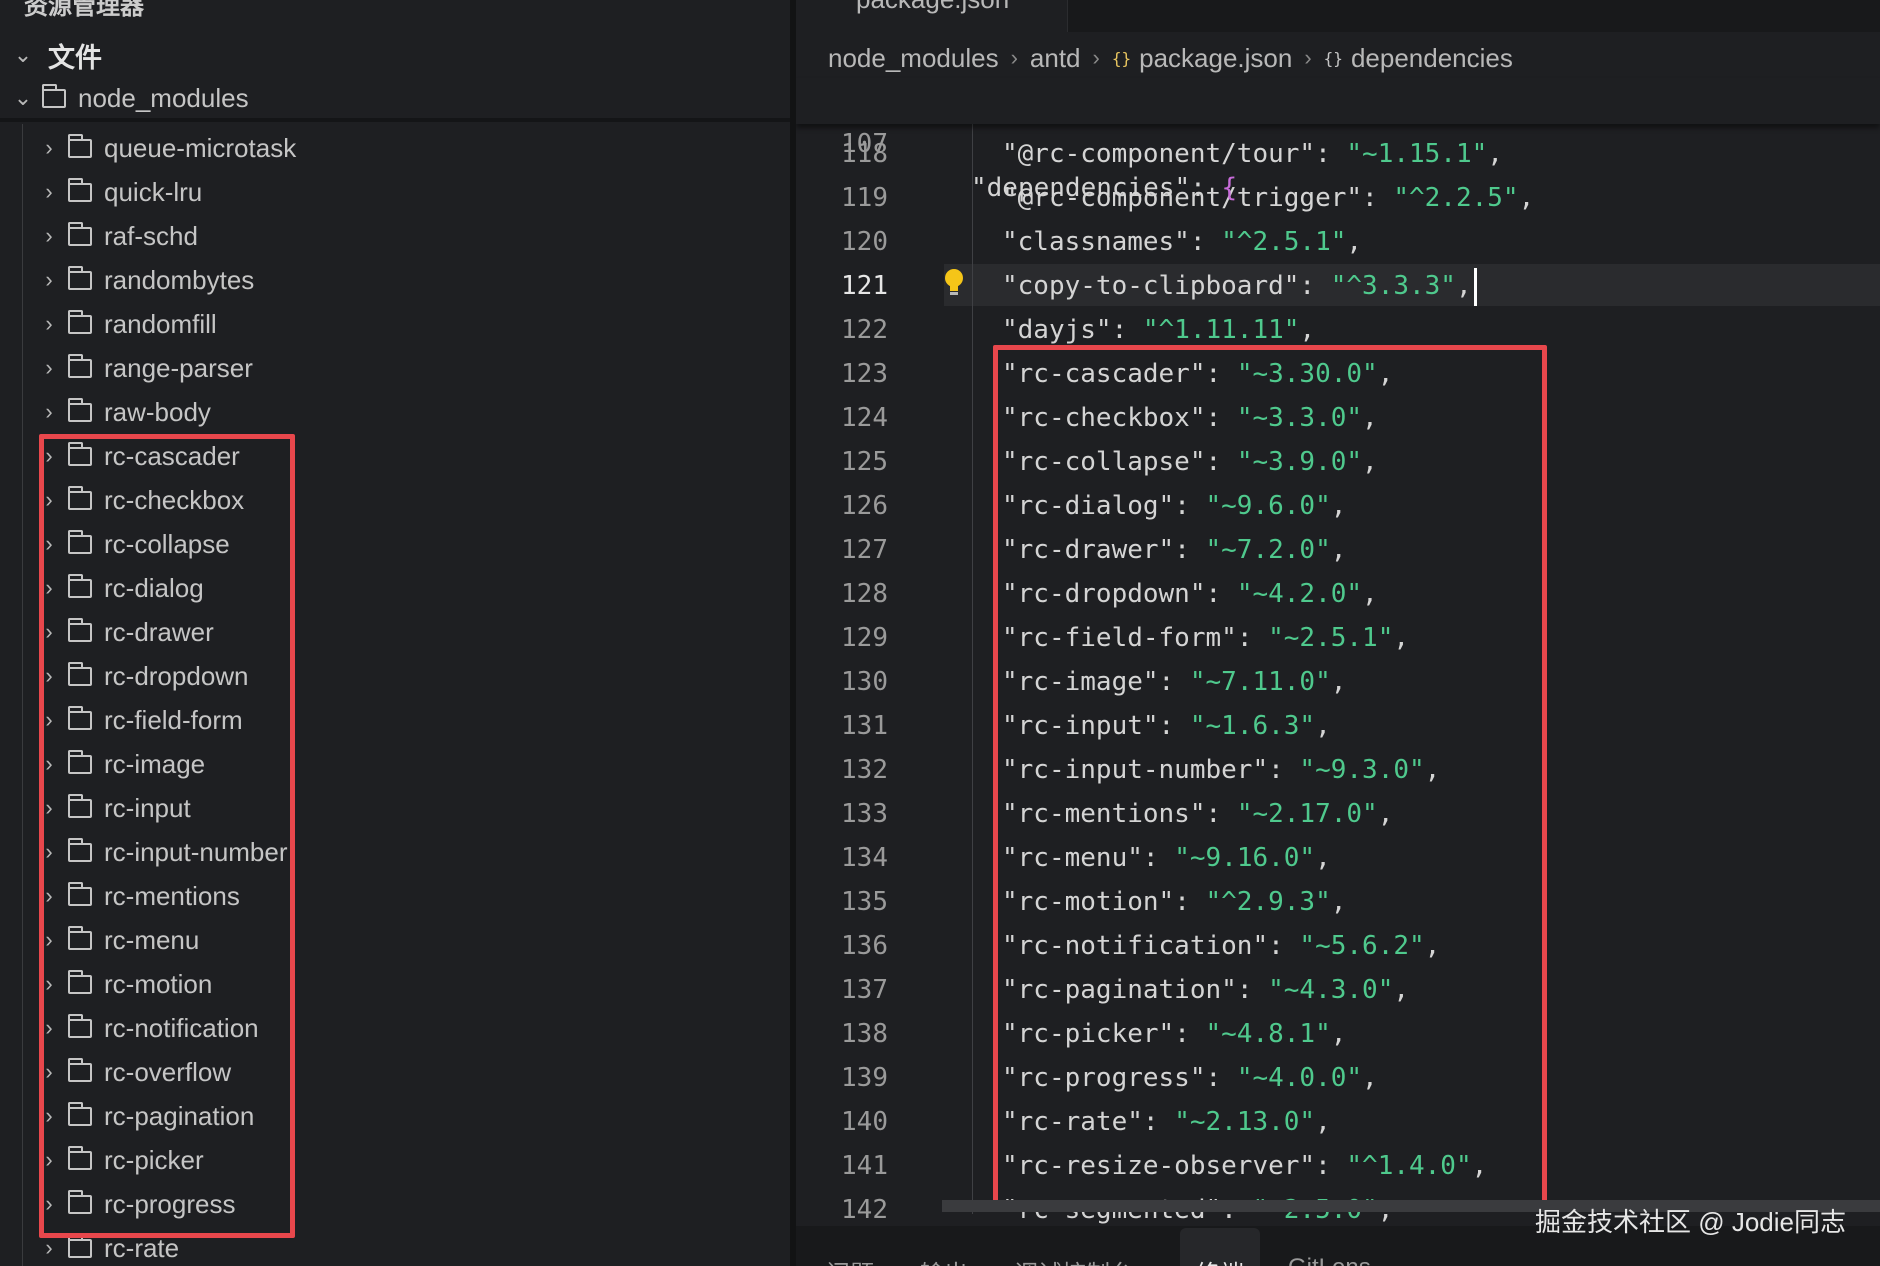 Image resolution: width=1880 pixels, height=1266 pixels. I want to click on json-value: "^2.2.5", so click(1456, 198).